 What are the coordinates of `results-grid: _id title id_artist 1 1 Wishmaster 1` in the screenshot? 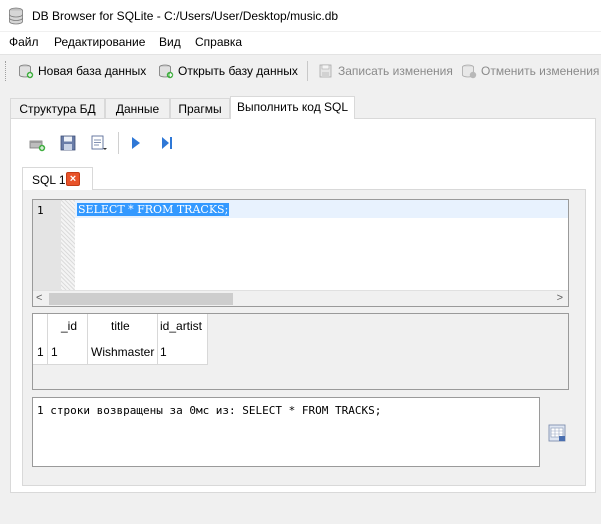 It's located at (300, 351).